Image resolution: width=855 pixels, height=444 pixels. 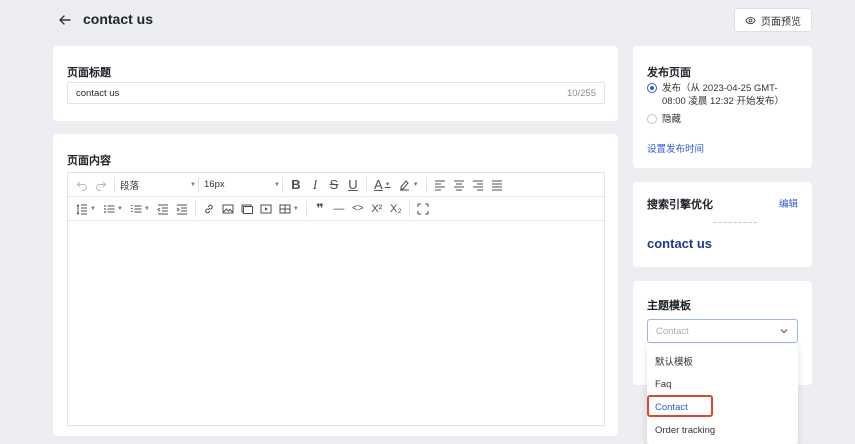 I want to click on subscript-icon: X₂, so click(x=396, y=208).